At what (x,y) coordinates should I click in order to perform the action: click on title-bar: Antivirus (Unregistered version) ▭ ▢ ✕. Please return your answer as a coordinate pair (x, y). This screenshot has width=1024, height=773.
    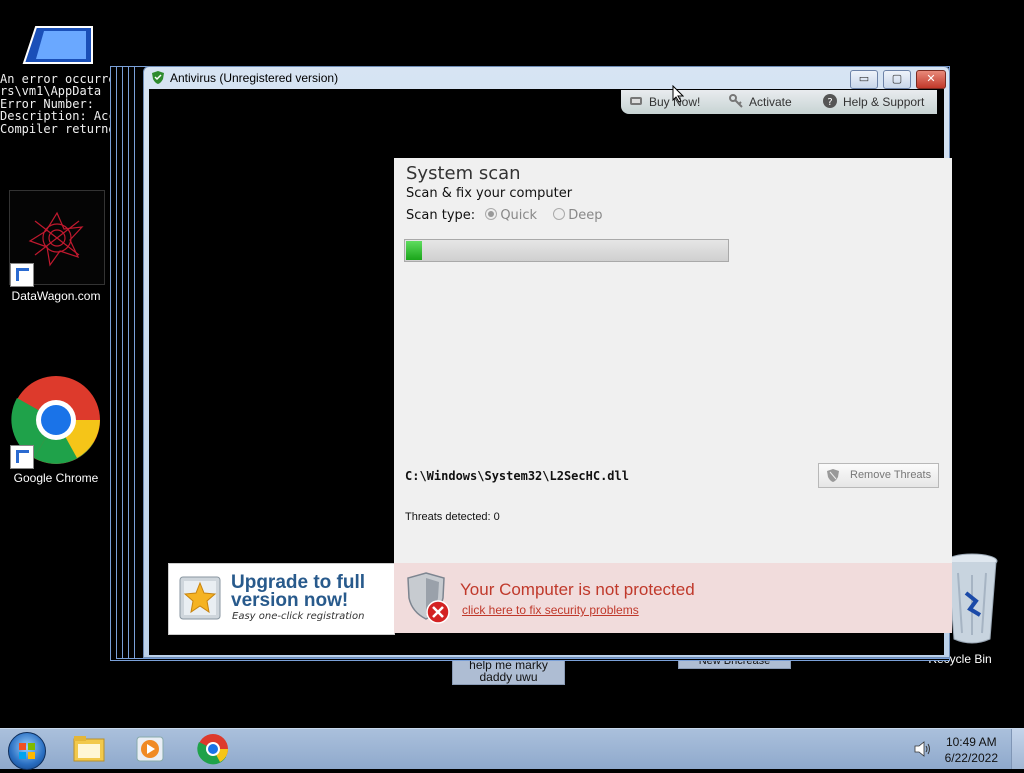
    Looking at the image, I should click on (546, 78).